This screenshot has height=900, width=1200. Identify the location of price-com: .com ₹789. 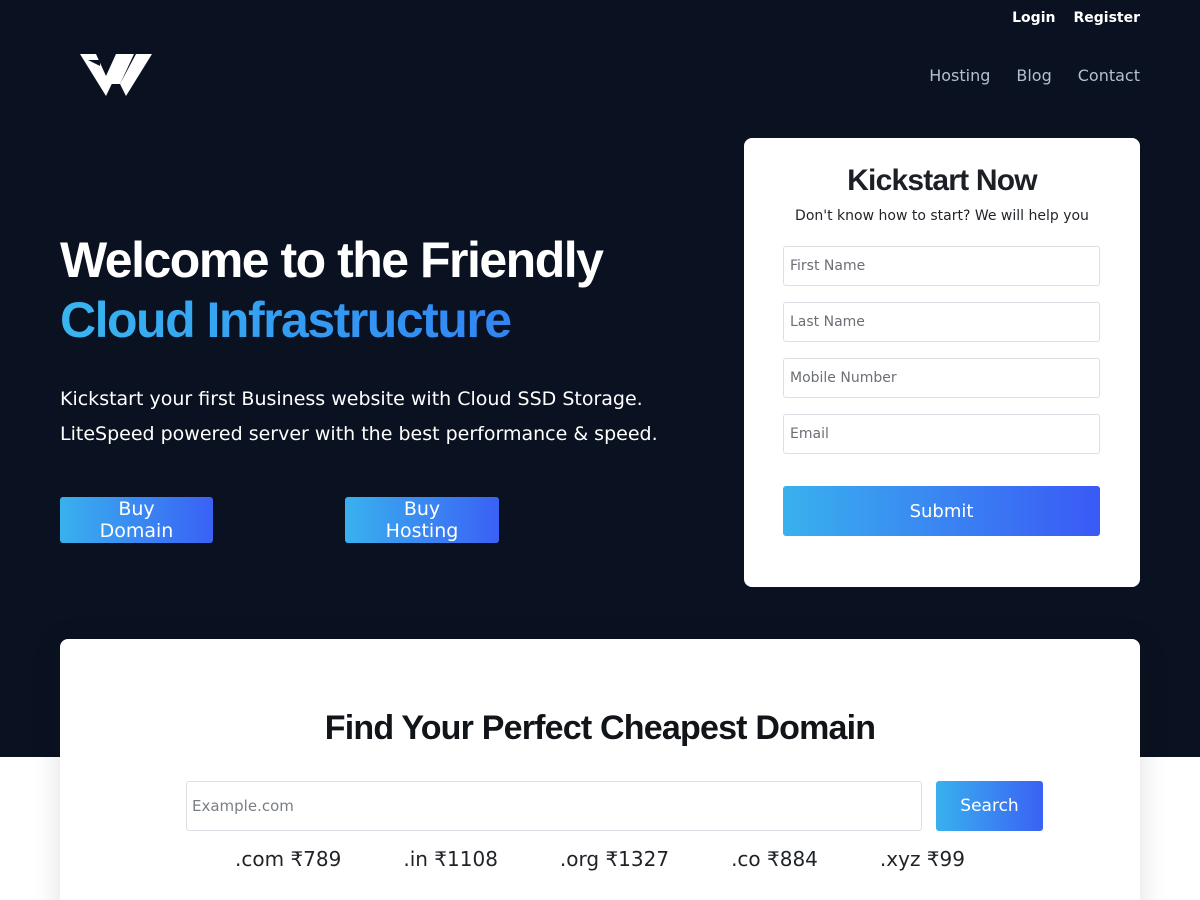
(288, 859).